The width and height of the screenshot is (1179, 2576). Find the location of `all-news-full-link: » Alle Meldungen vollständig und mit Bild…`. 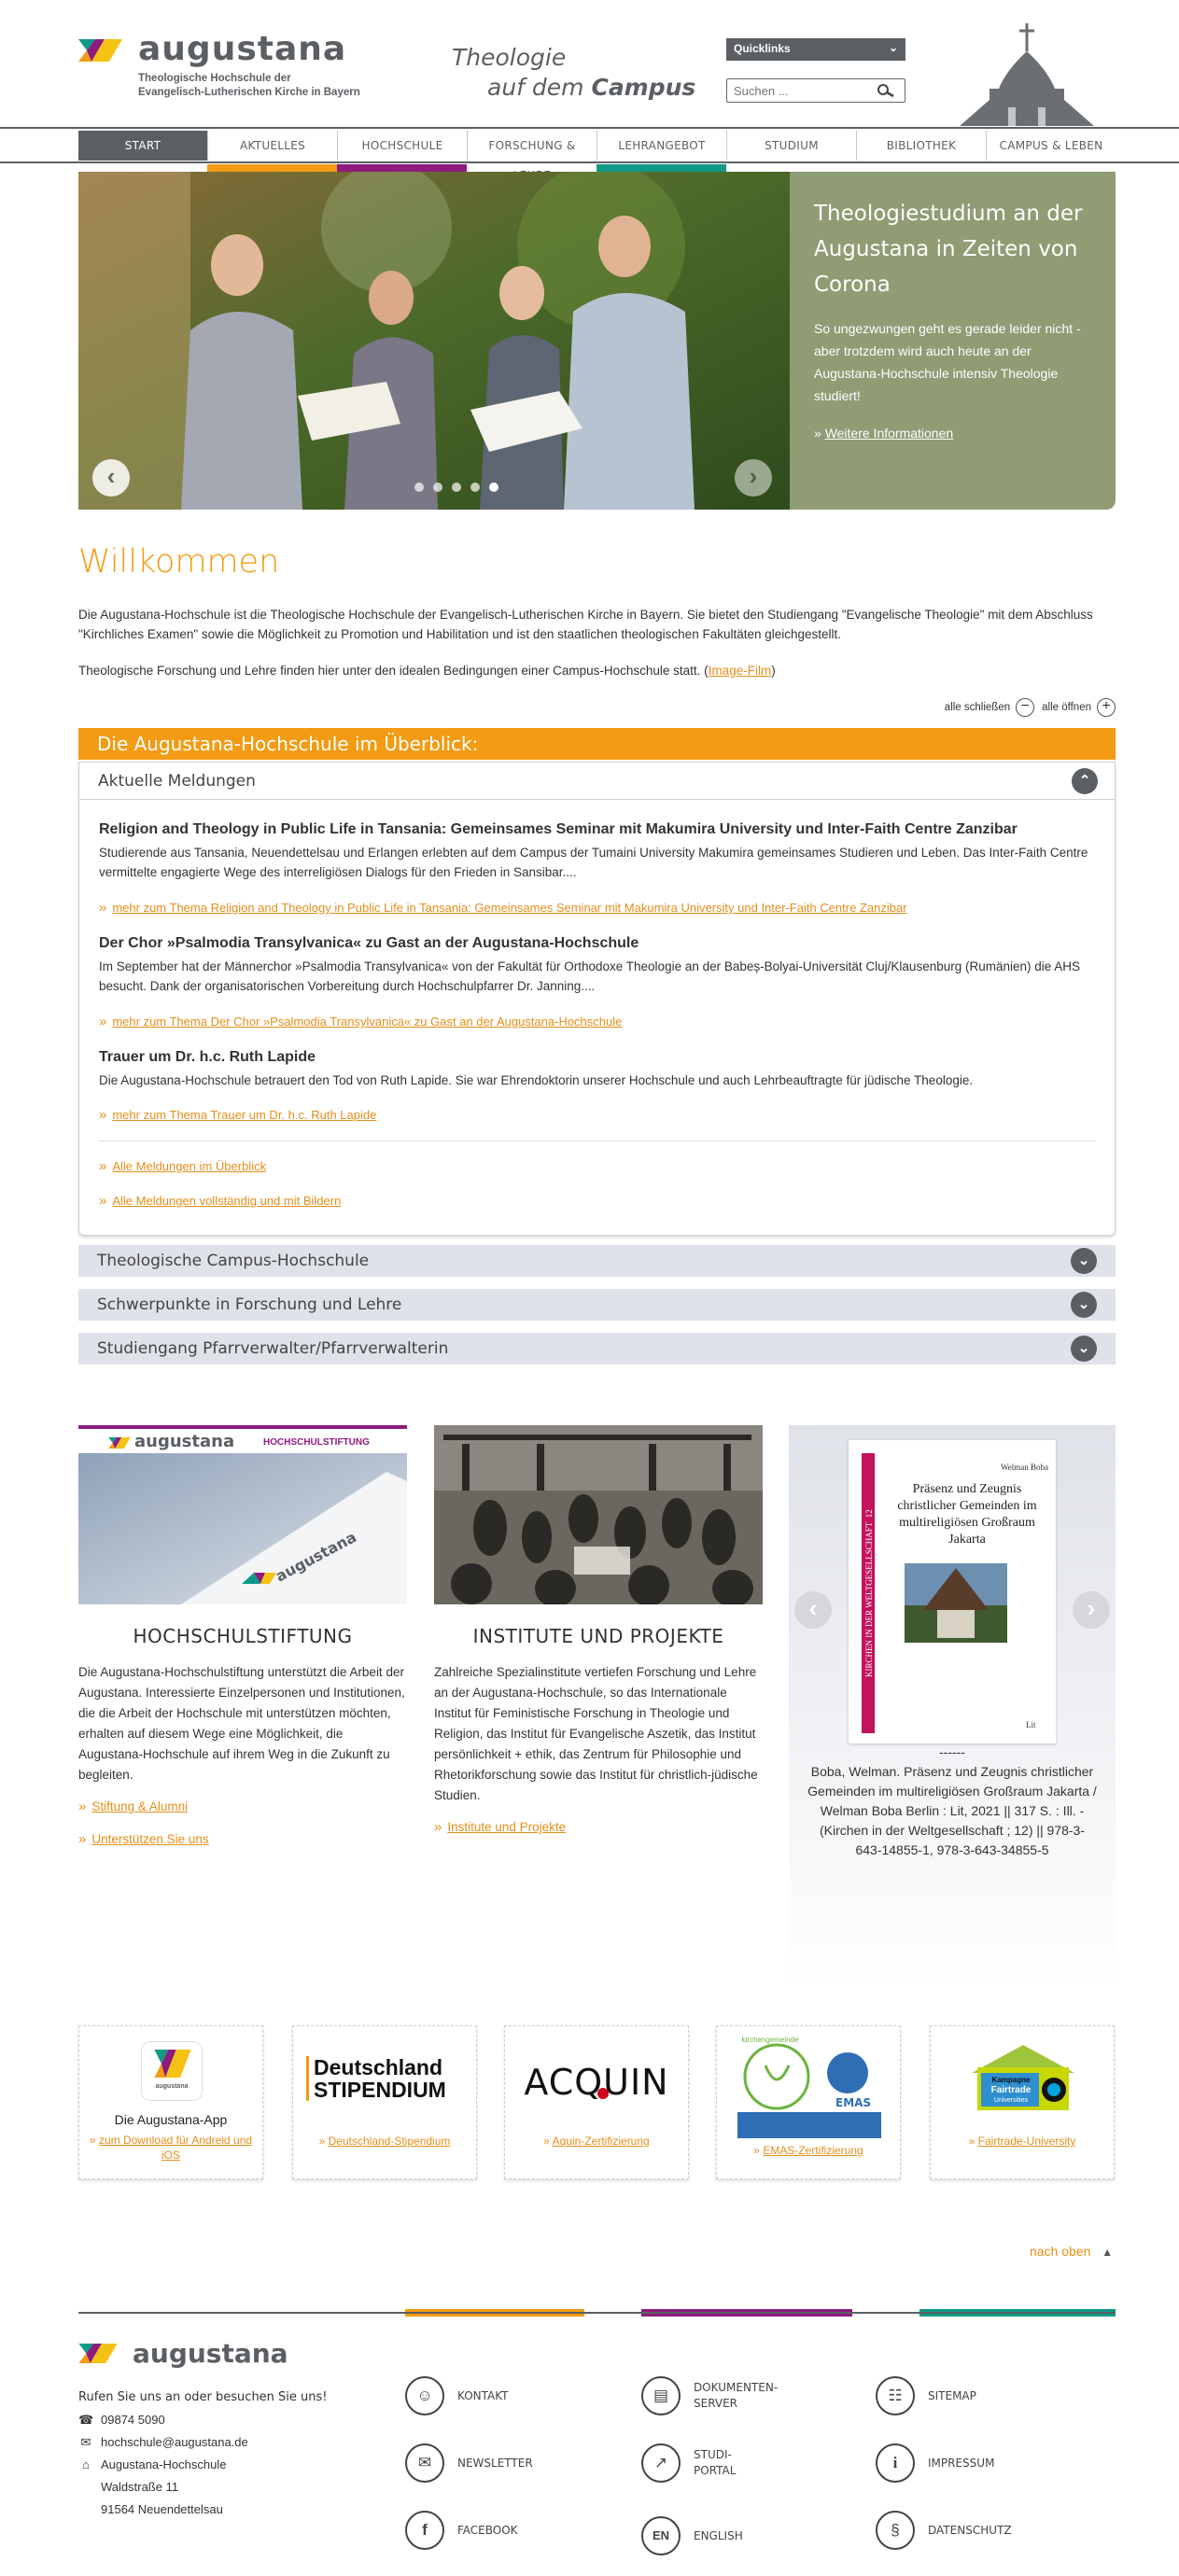

all-news-full-link: » Alle Meldungen vollständig und mit Bild… is located at coordinates (220, 1201).